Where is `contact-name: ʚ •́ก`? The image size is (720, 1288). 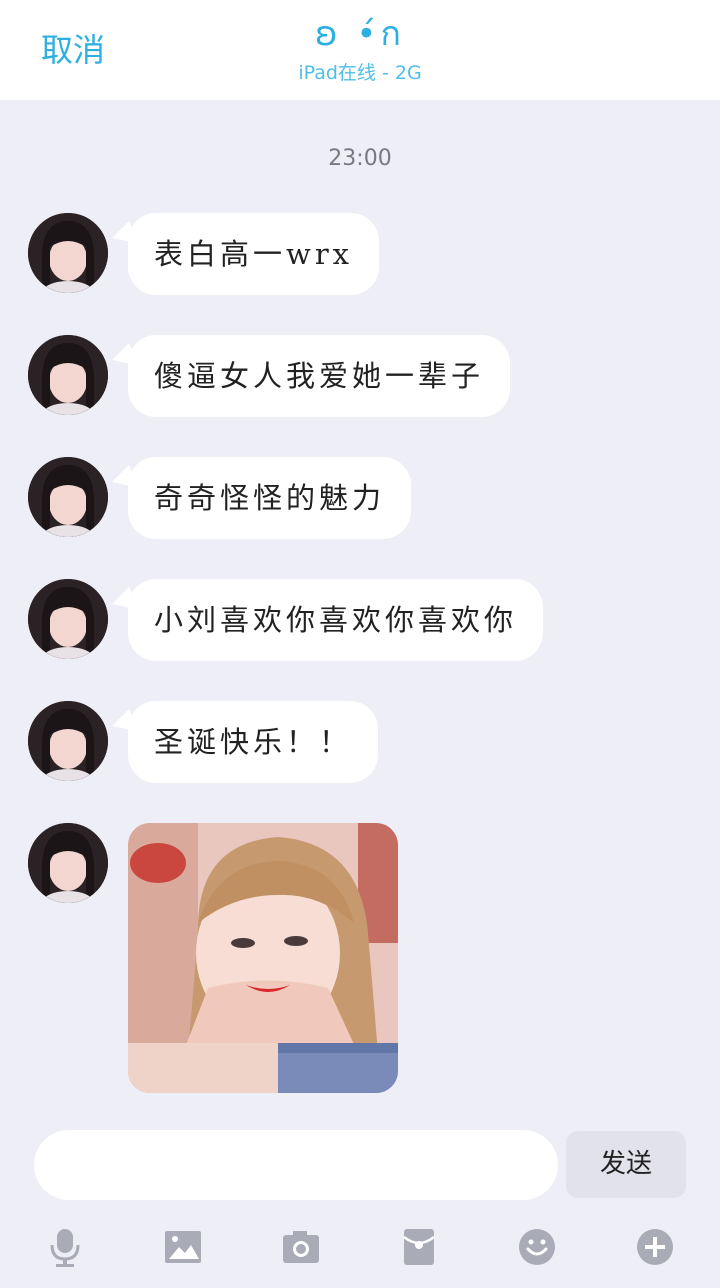
contact-name: ʚ •́ก is located at coordinates (360, 34).